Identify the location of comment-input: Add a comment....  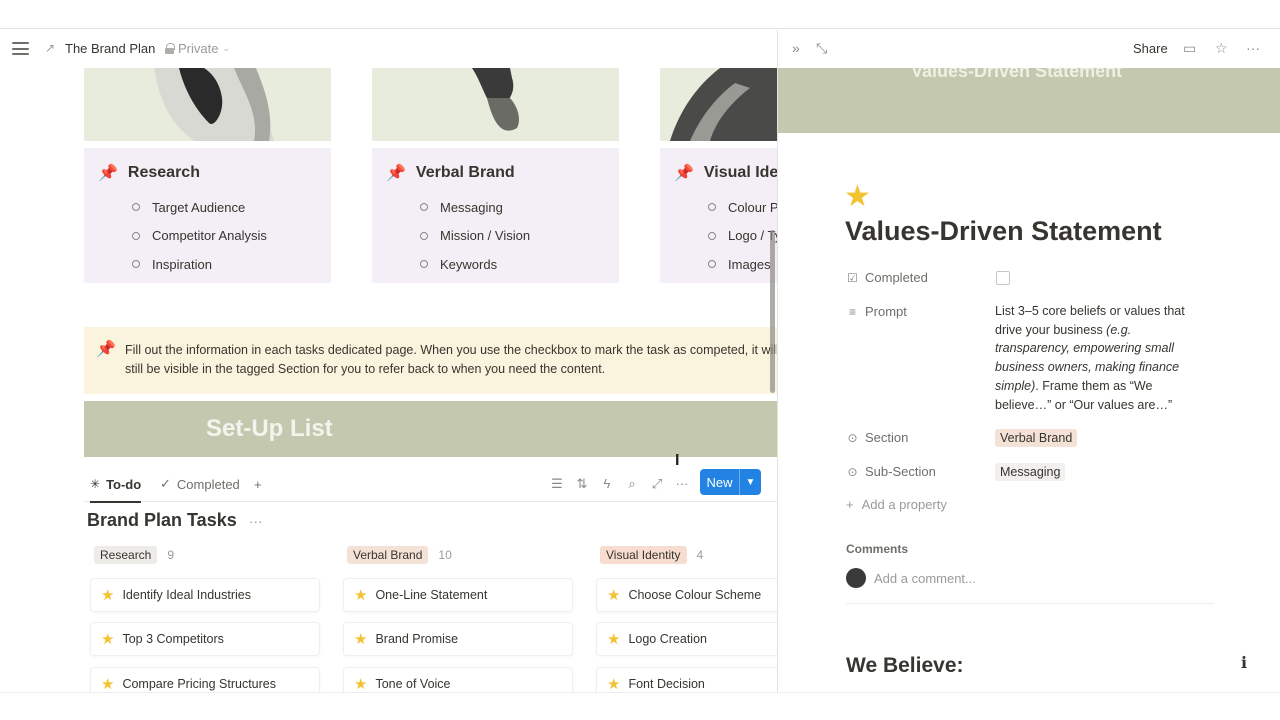
(1039, 578).